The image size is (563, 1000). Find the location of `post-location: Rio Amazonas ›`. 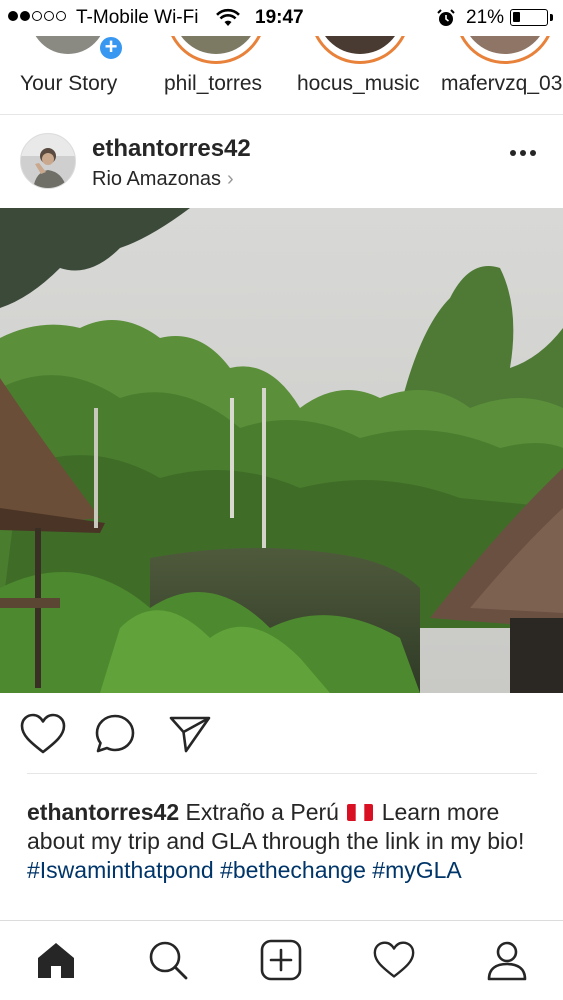

post-location: Rio Amazonas › is located at coordinates (163, 179).